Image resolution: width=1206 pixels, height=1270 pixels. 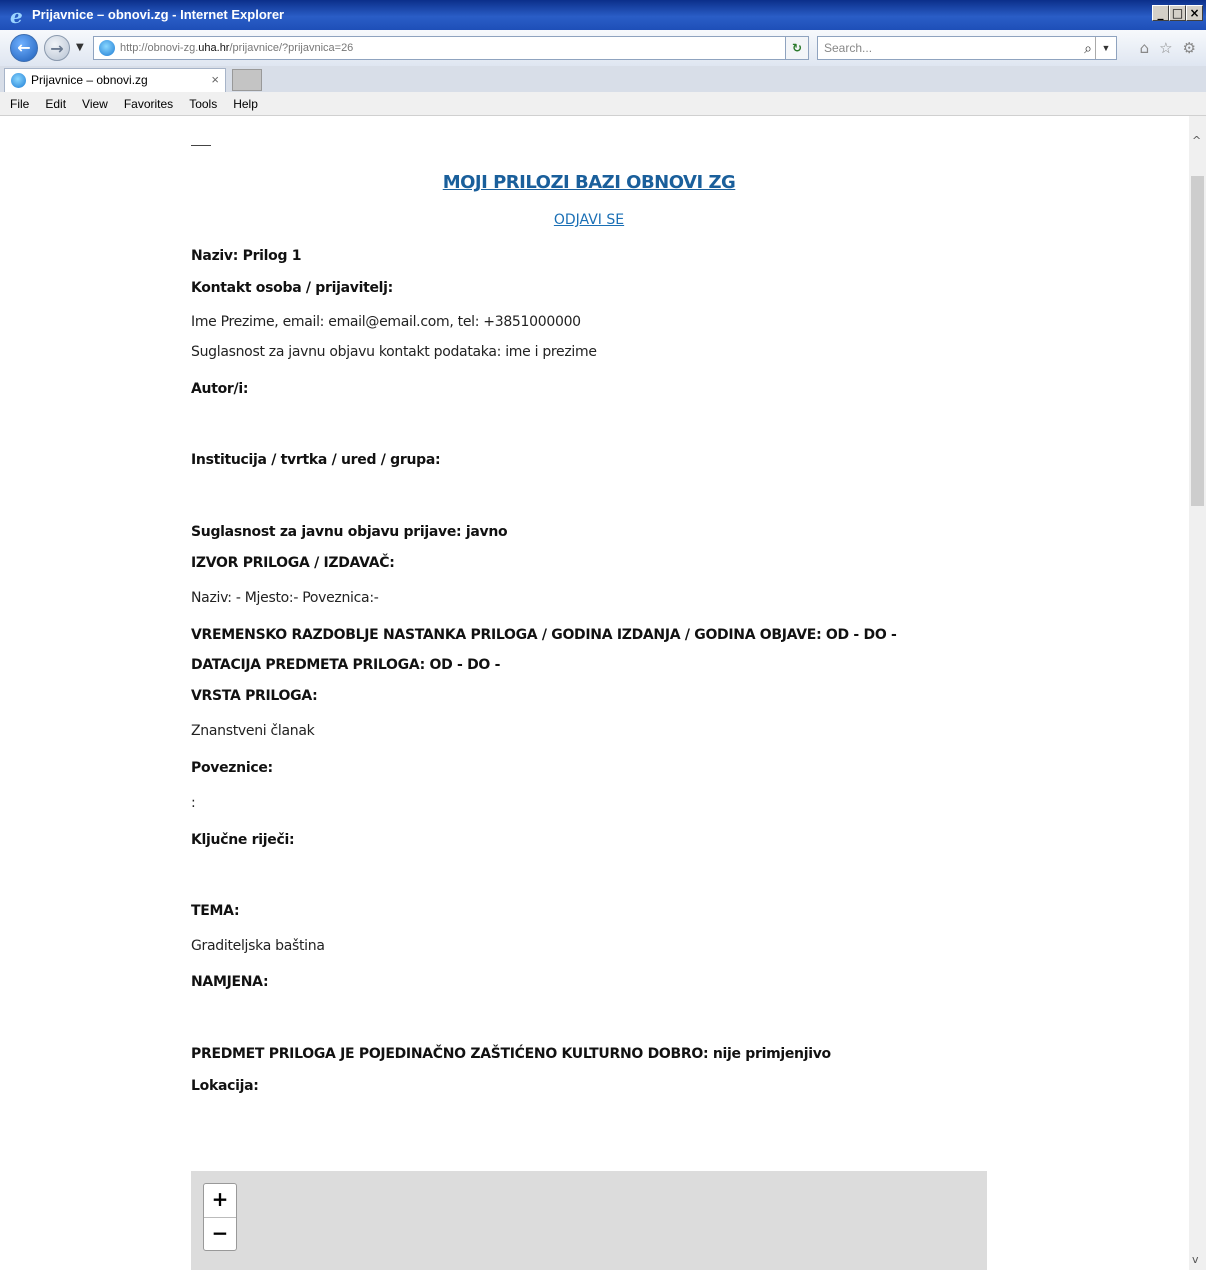 I want to click on menu-edit: Edit, so click(x=55, y=103).